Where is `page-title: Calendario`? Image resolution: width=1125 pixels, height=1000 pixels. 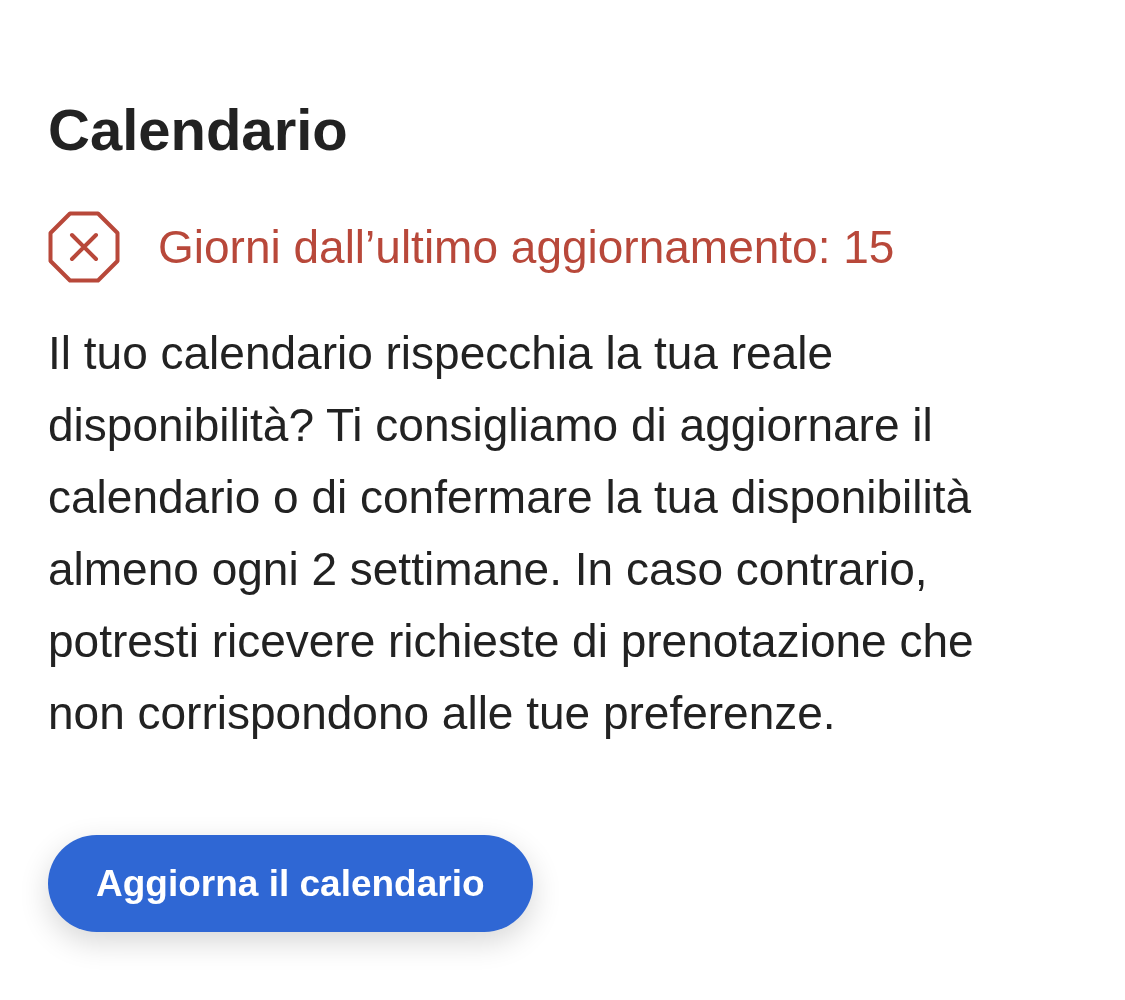 page-title: Calendario is located at coordinates (198, 130).